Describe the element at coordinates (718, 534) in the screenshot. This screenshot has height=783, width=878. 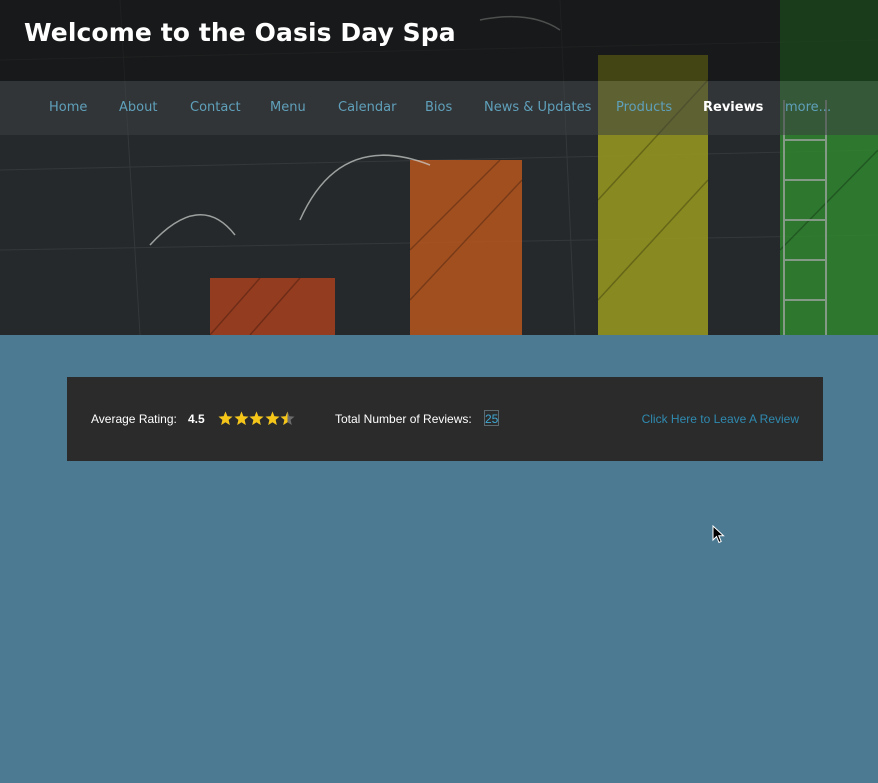
I see `mouse-cursor-icon` at that location.